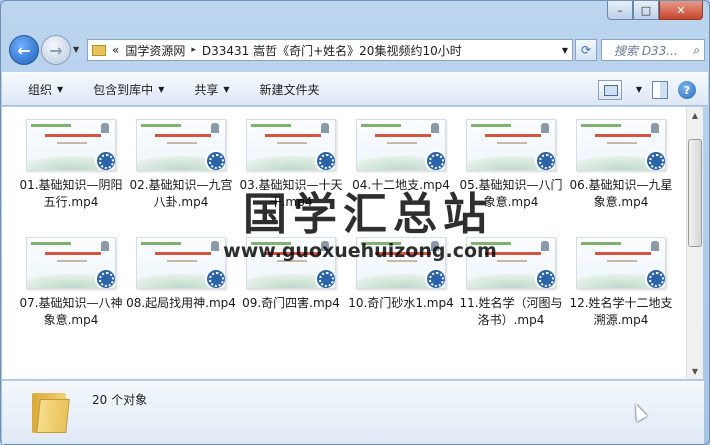 The image size is (710, 445). I want to click on organize-menu: 组织 ▼, so click(45, 89).